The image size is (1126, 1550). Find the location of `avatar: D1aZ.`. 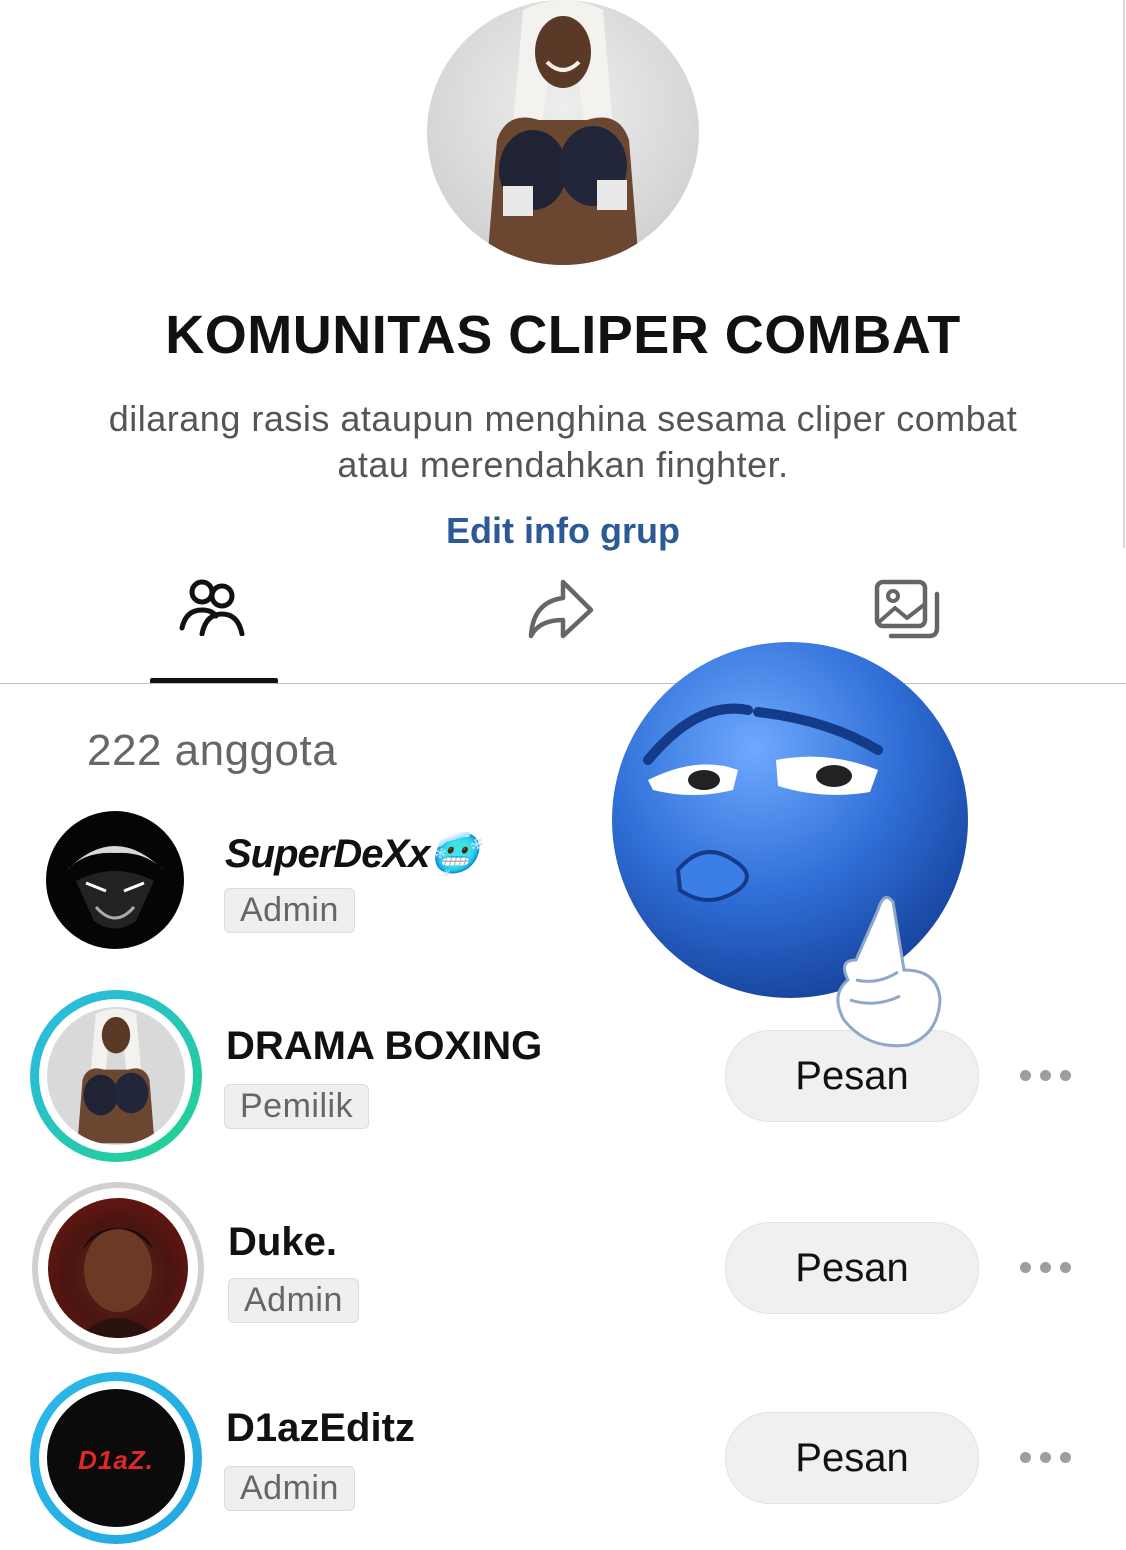

avatar: D1aZ. is located at coordinates (116, 1458).